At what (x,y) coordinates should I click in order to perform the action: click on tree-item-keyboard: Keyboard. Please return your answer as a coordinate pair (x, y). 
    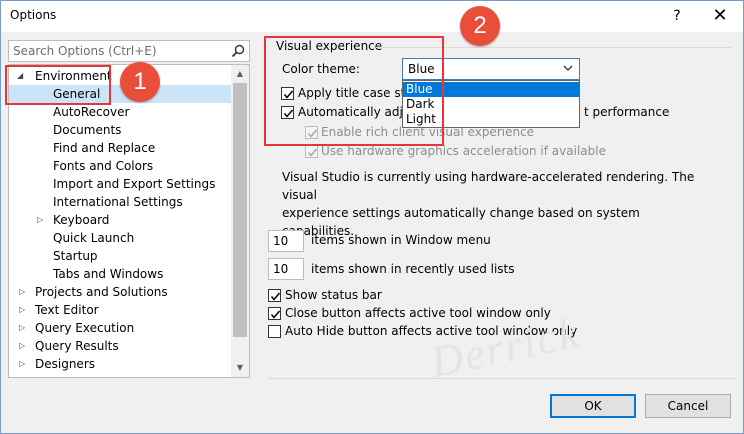
    Looking at the image, I should click on (81, 220).